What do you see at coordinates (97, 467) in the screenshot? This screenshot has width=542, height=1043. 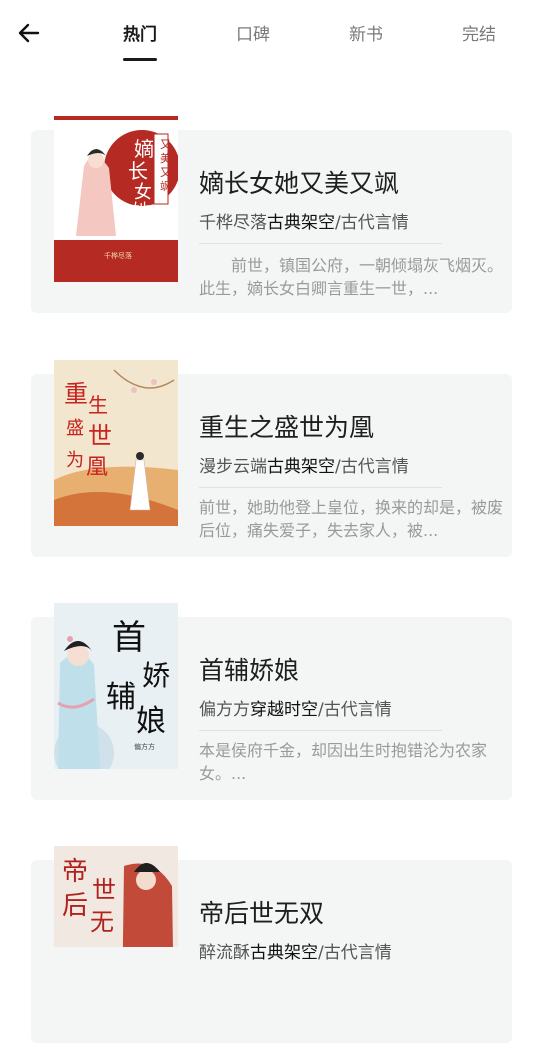 I see `svg-text: 凰` at bounding box center [97, 467].